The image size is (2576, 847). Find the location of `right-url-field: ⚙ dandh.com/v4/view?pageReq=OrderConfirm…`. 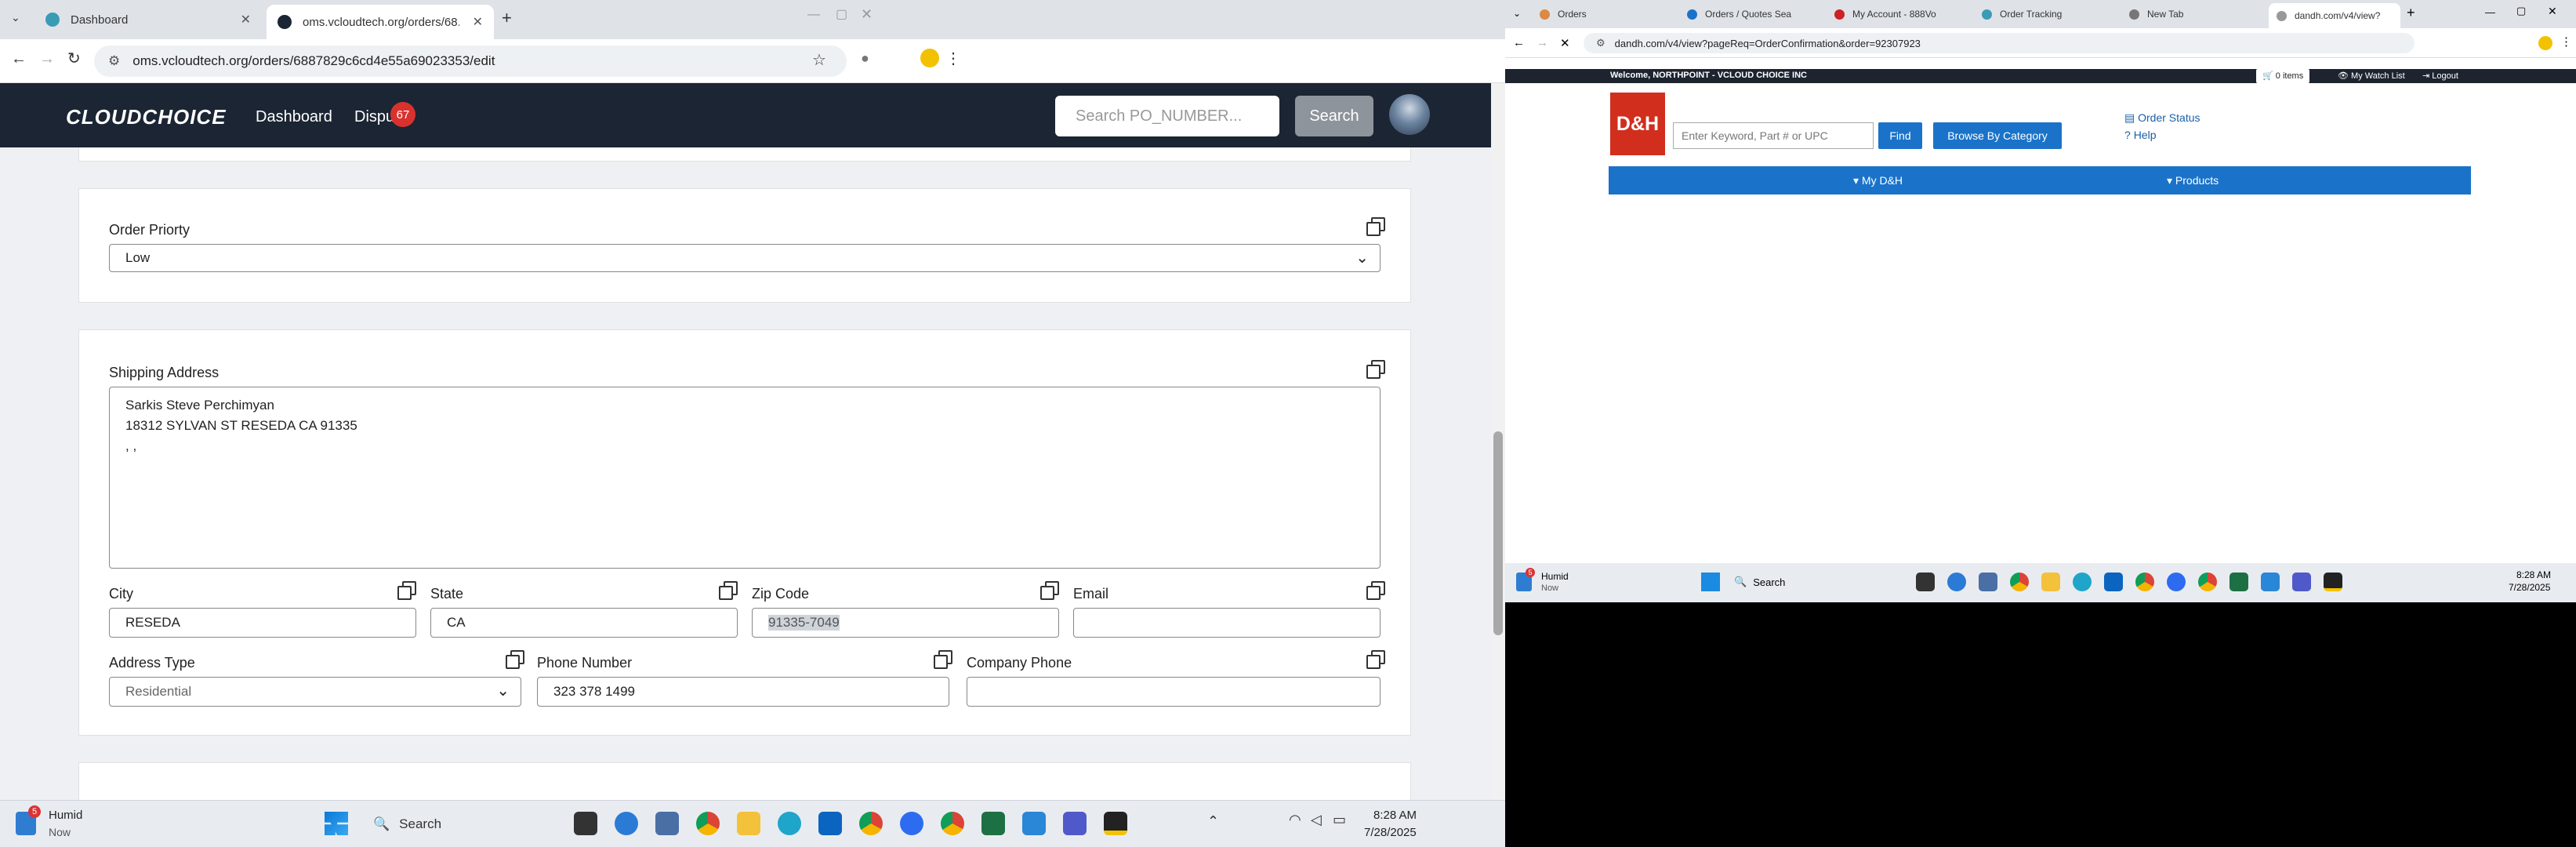

right-url-field: ⚙ dandh.com/v4/view?pageReq=OrderConfirm… is located at coordinates (2000, 43).